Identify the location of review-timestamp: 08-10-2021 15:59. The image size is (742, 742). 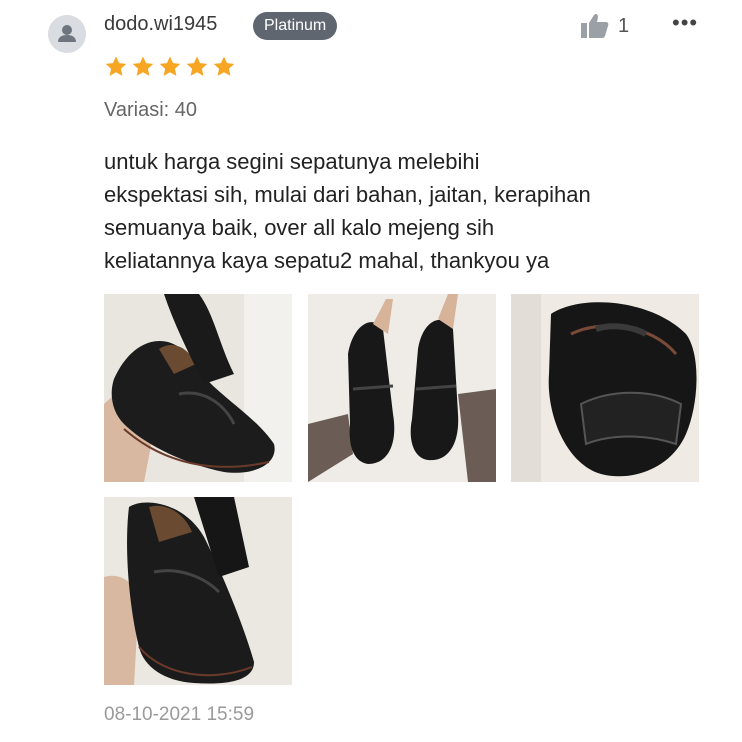
(179, 714).